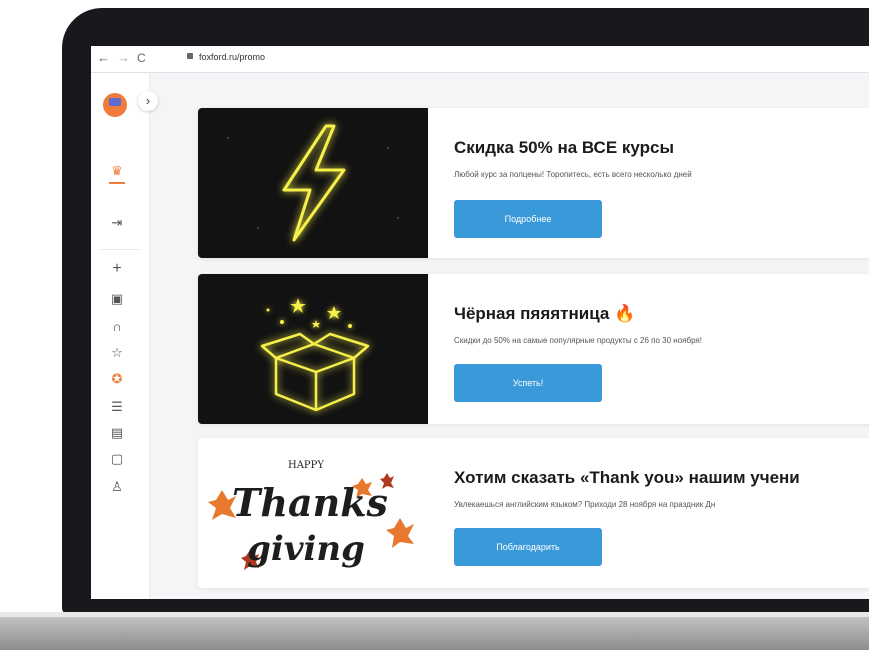  What do you see at coordinates (117, 223) in the screenshot?
I see `login-icon: ⇥` at bounding box center [117, 223].